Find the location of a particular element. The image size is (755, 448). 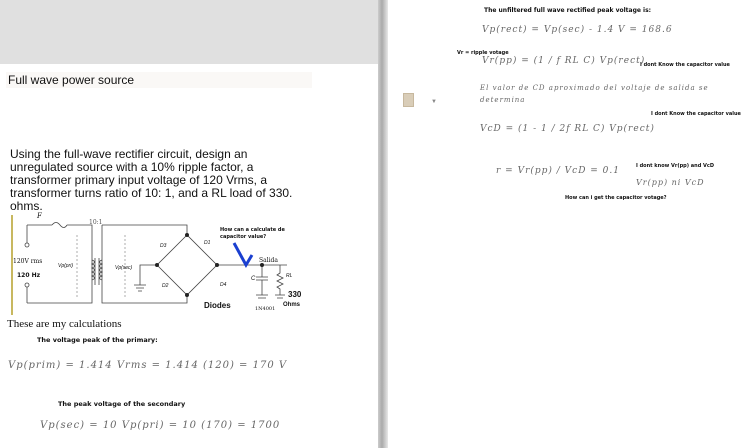

ripple-equation: Vr(pp) = (1 / f RL C) Vp(rect) is located at coordinates (564, 61).